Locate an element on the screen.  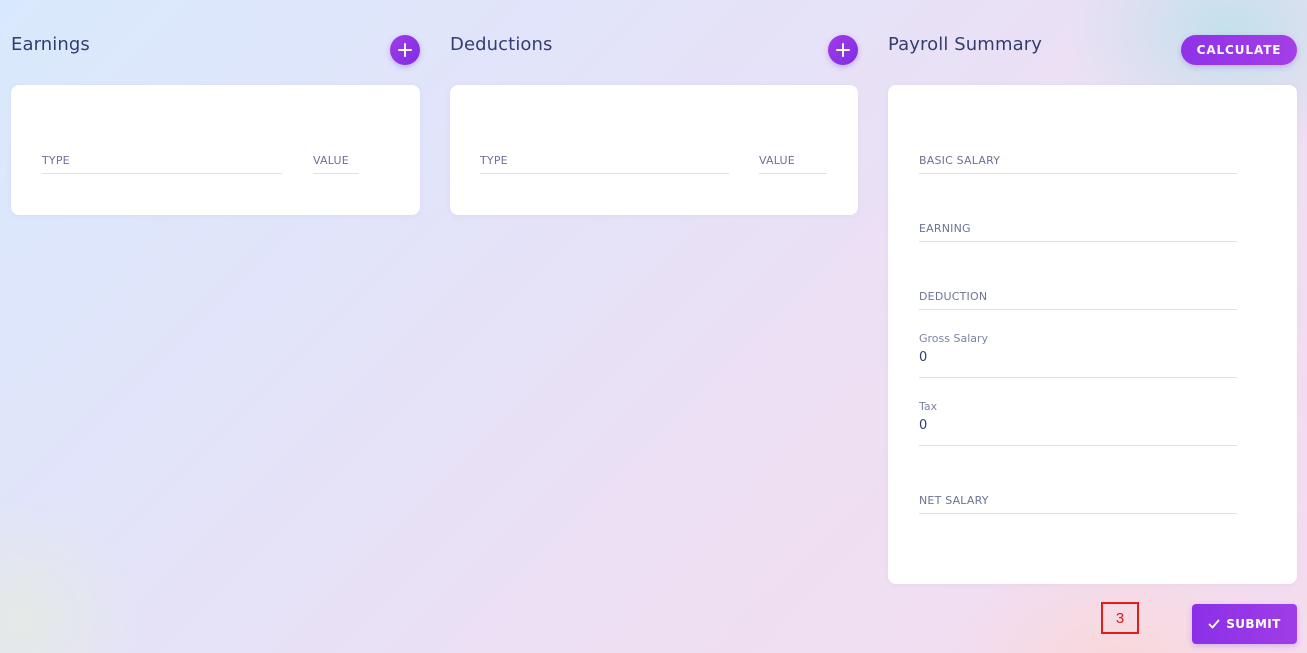
annotation-marker: 3 is located at coordinates (1120, 618).